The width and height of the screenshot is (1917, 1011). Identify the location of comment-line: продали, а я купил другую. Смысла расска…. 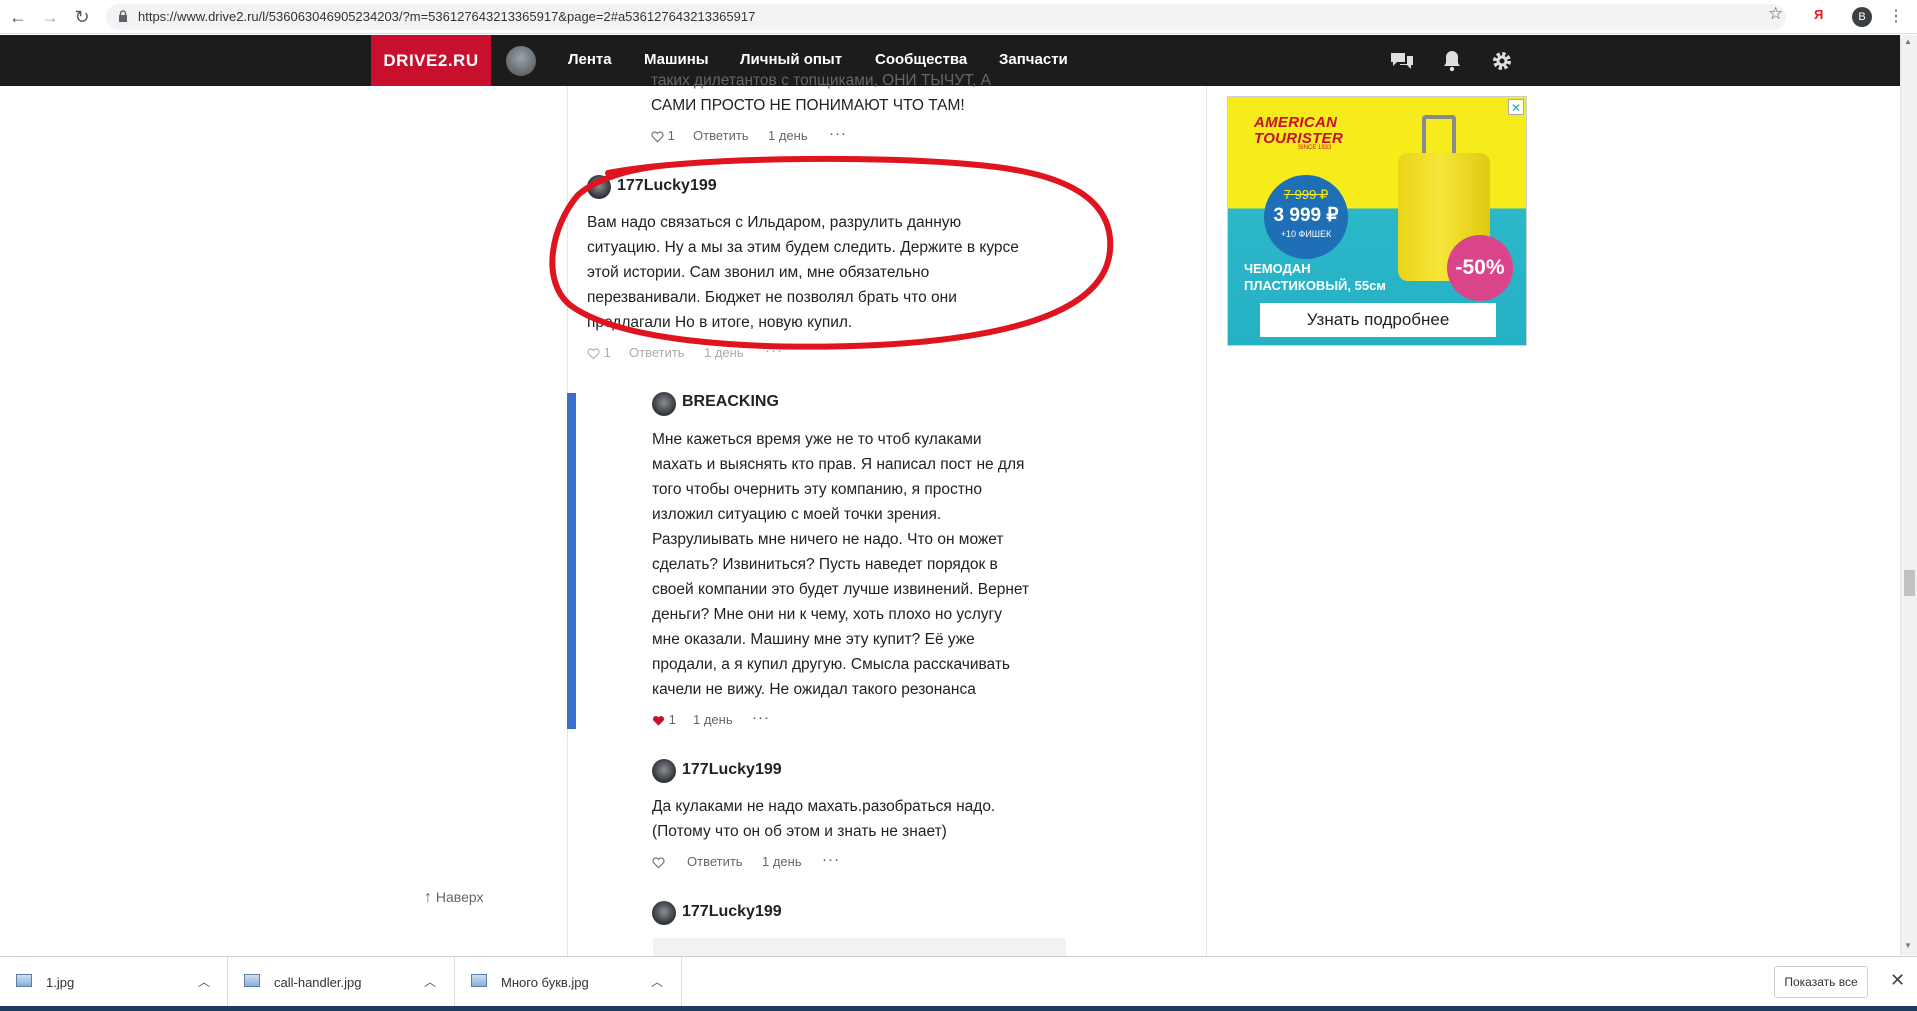
(831, 664).